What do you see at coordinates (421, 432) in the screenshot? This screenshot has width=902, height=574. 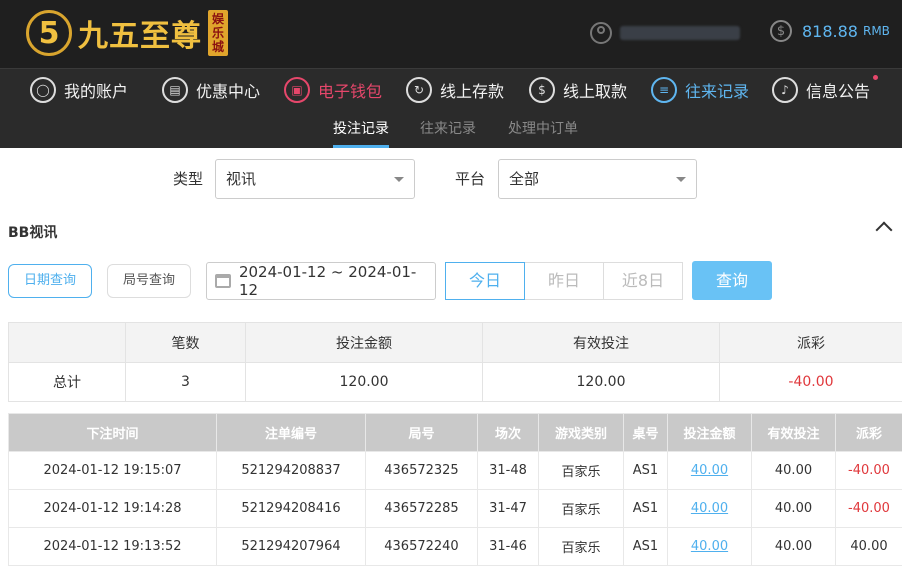 I see `detail-header: 局号` at bounding box center [421, 432].